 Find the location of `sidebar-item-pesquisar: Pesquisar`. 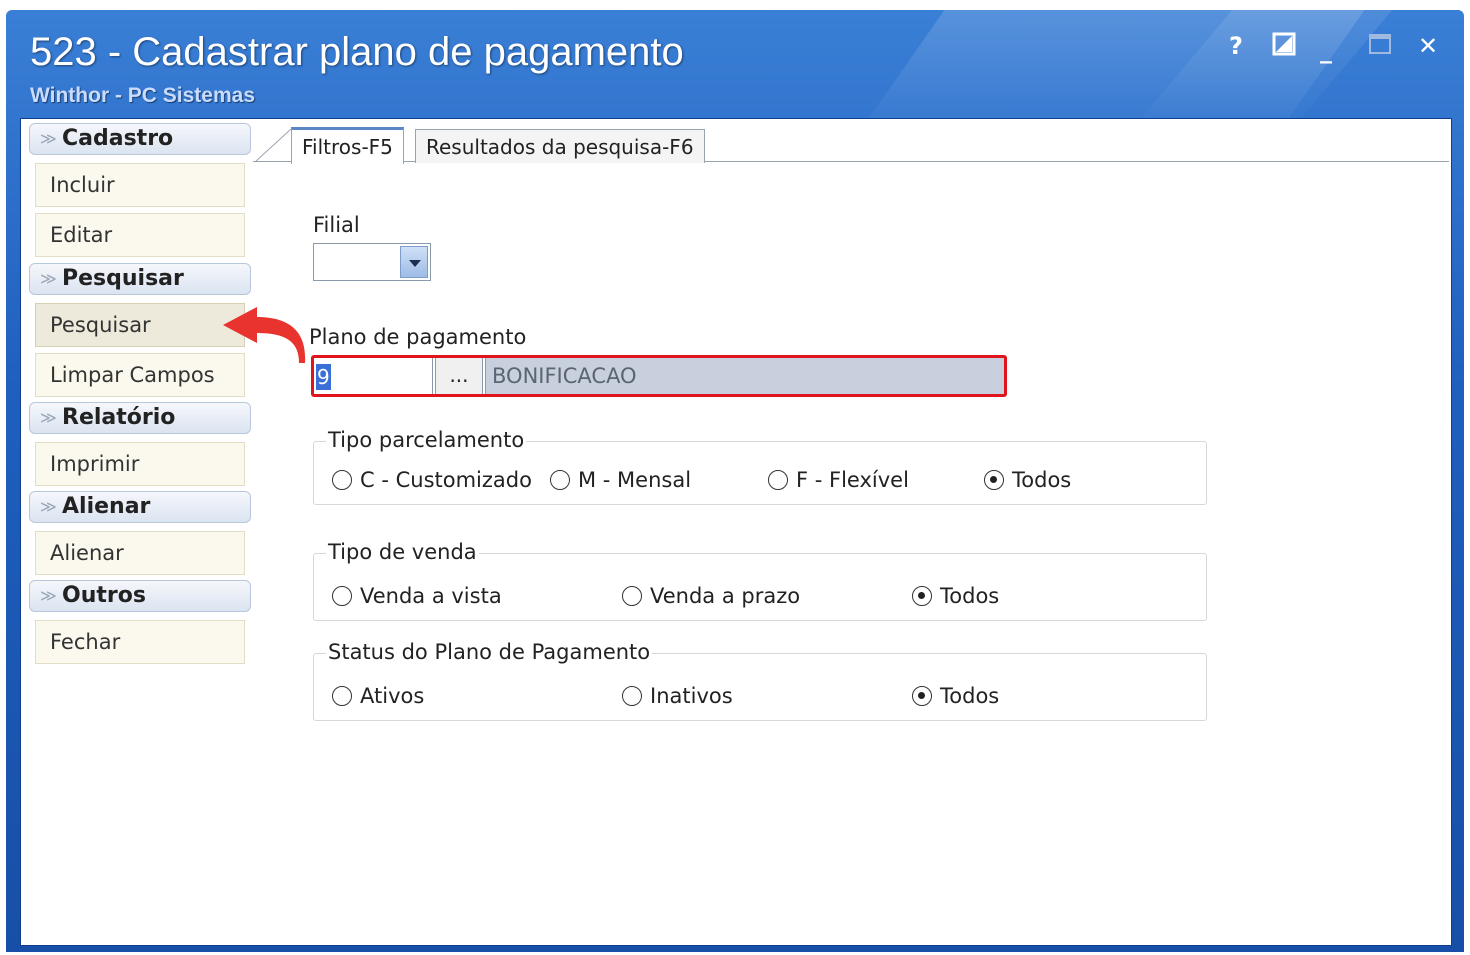

sidebar-item-pesquisar: Pesquisar is located at coordinates (140, 325).